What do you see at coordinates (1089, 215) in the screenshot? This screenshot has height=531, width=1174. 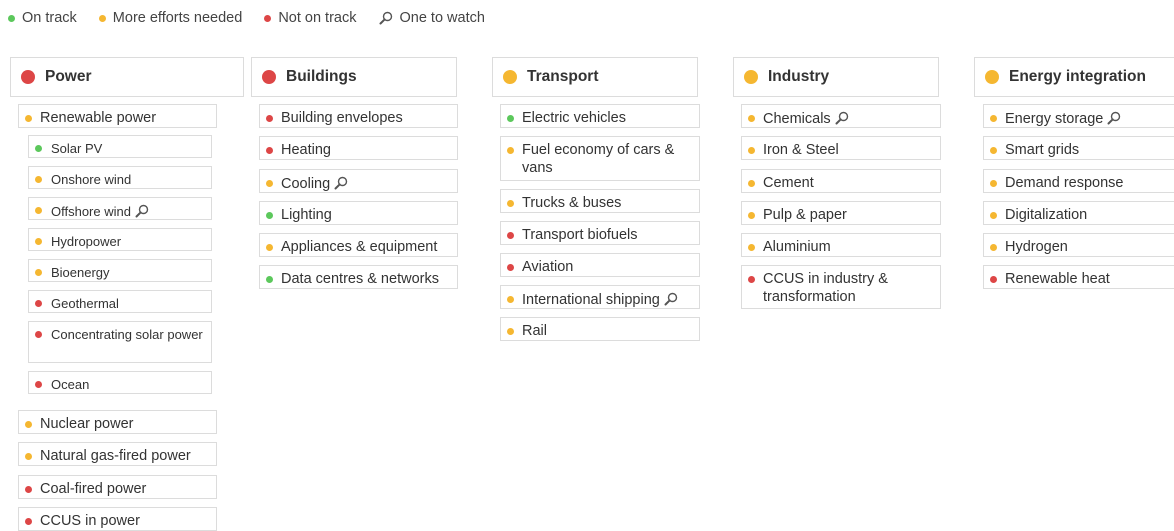 I see `item-label: Digitalization` at bounding box center [1089, 215].